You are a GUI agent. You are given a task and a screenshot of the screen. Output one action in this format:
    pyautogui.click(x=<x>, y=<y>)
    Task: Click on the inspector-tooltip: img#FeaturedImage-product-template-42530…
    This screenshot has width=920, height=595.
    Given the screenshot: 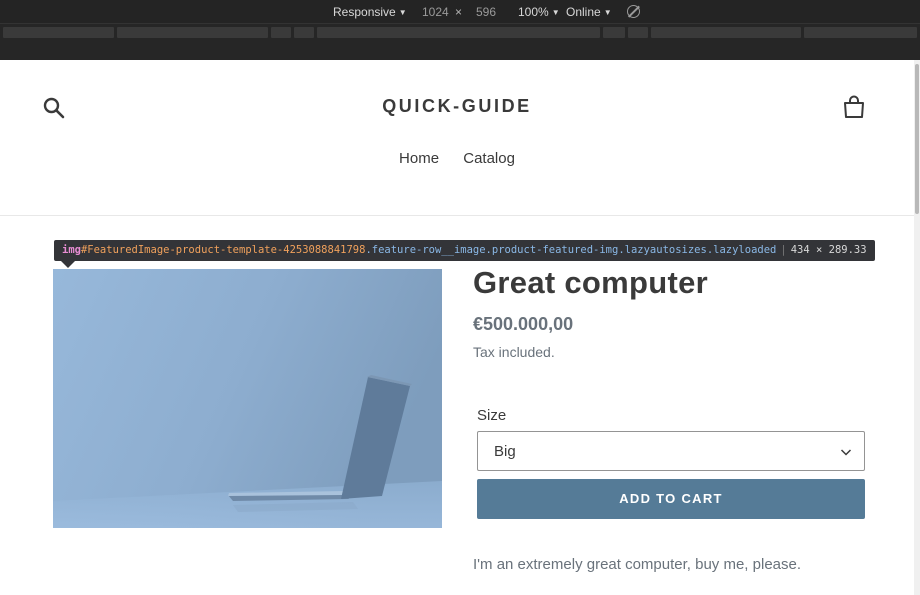 What is the action you would take?
    pyautogui.click(x=464, y=250)
    